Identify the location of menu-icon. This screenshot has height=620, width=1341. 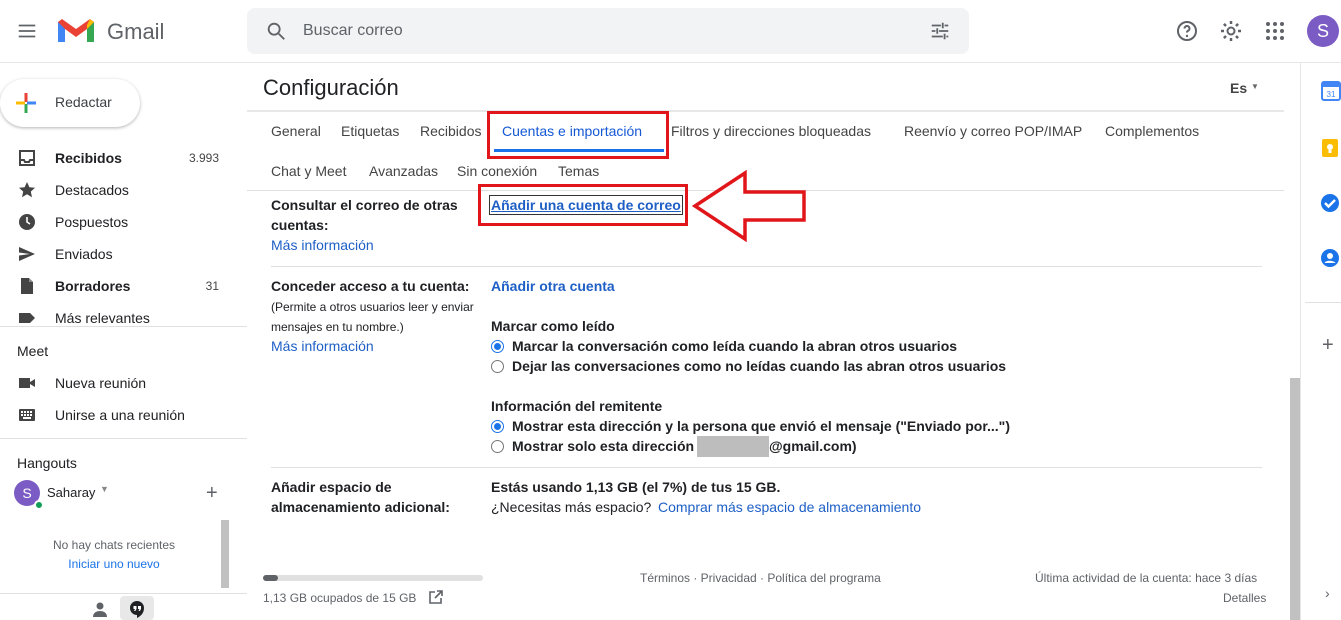
(27, 31).